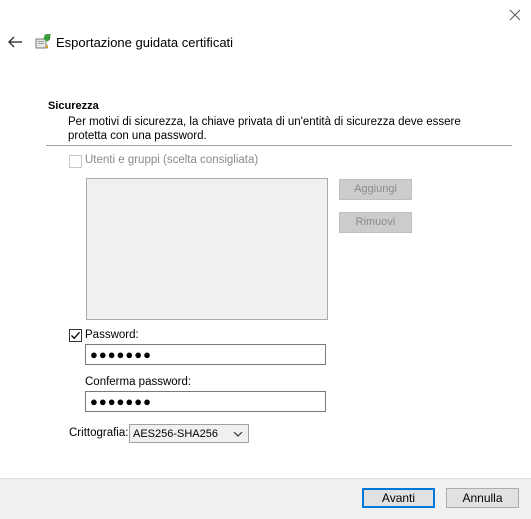 The image size is (531, 519). I want to click on chevron-down-icon, so click(238, 434).